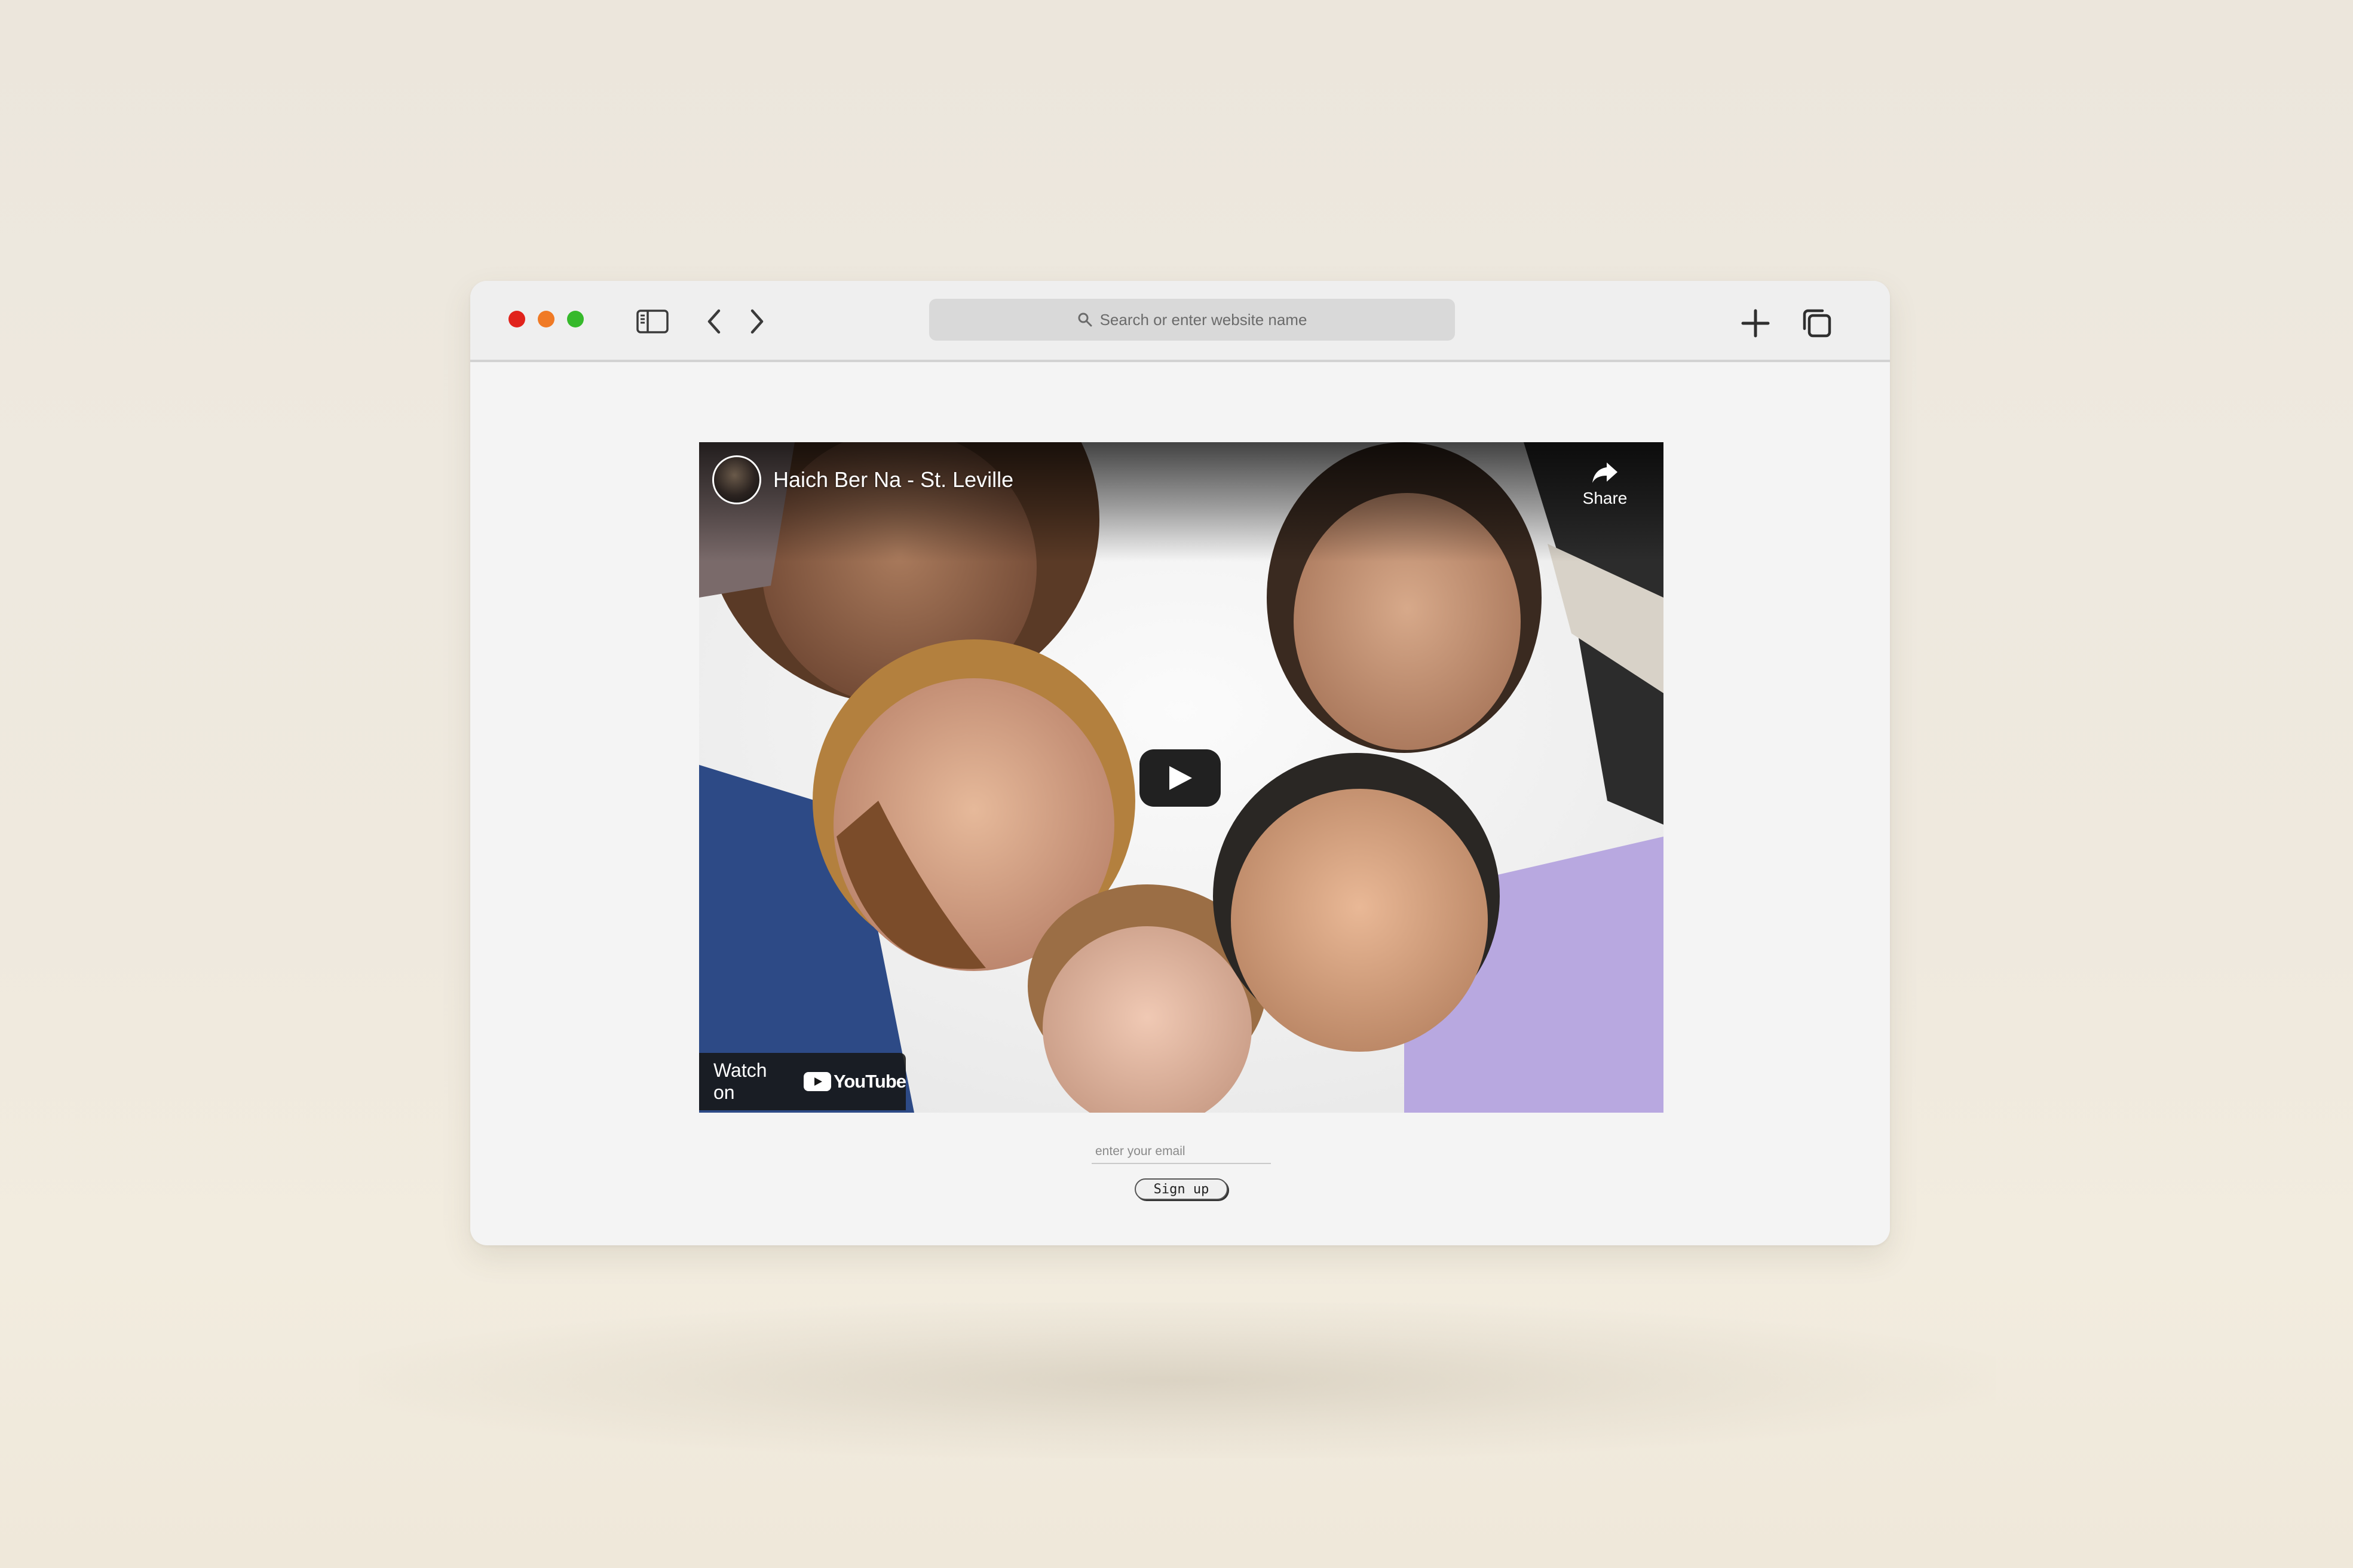  Describe the element at coordinates (1605, 484) in the screenshot. I see `share-button: Share` at that location.